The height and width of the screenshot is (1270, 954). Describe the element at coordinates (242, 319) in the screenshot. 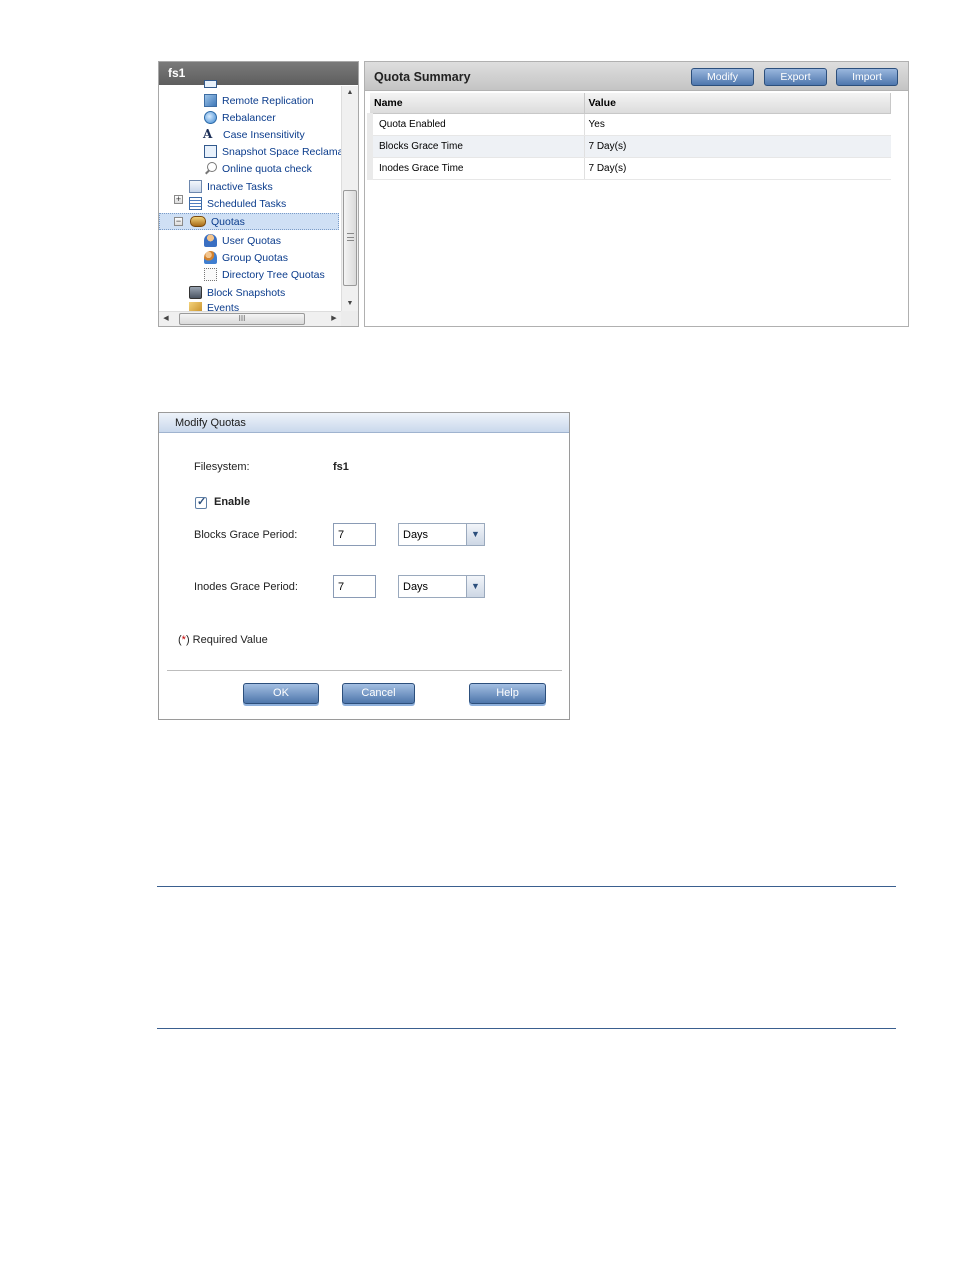

I see `horizontal-scroll-thumb: III` at that location.